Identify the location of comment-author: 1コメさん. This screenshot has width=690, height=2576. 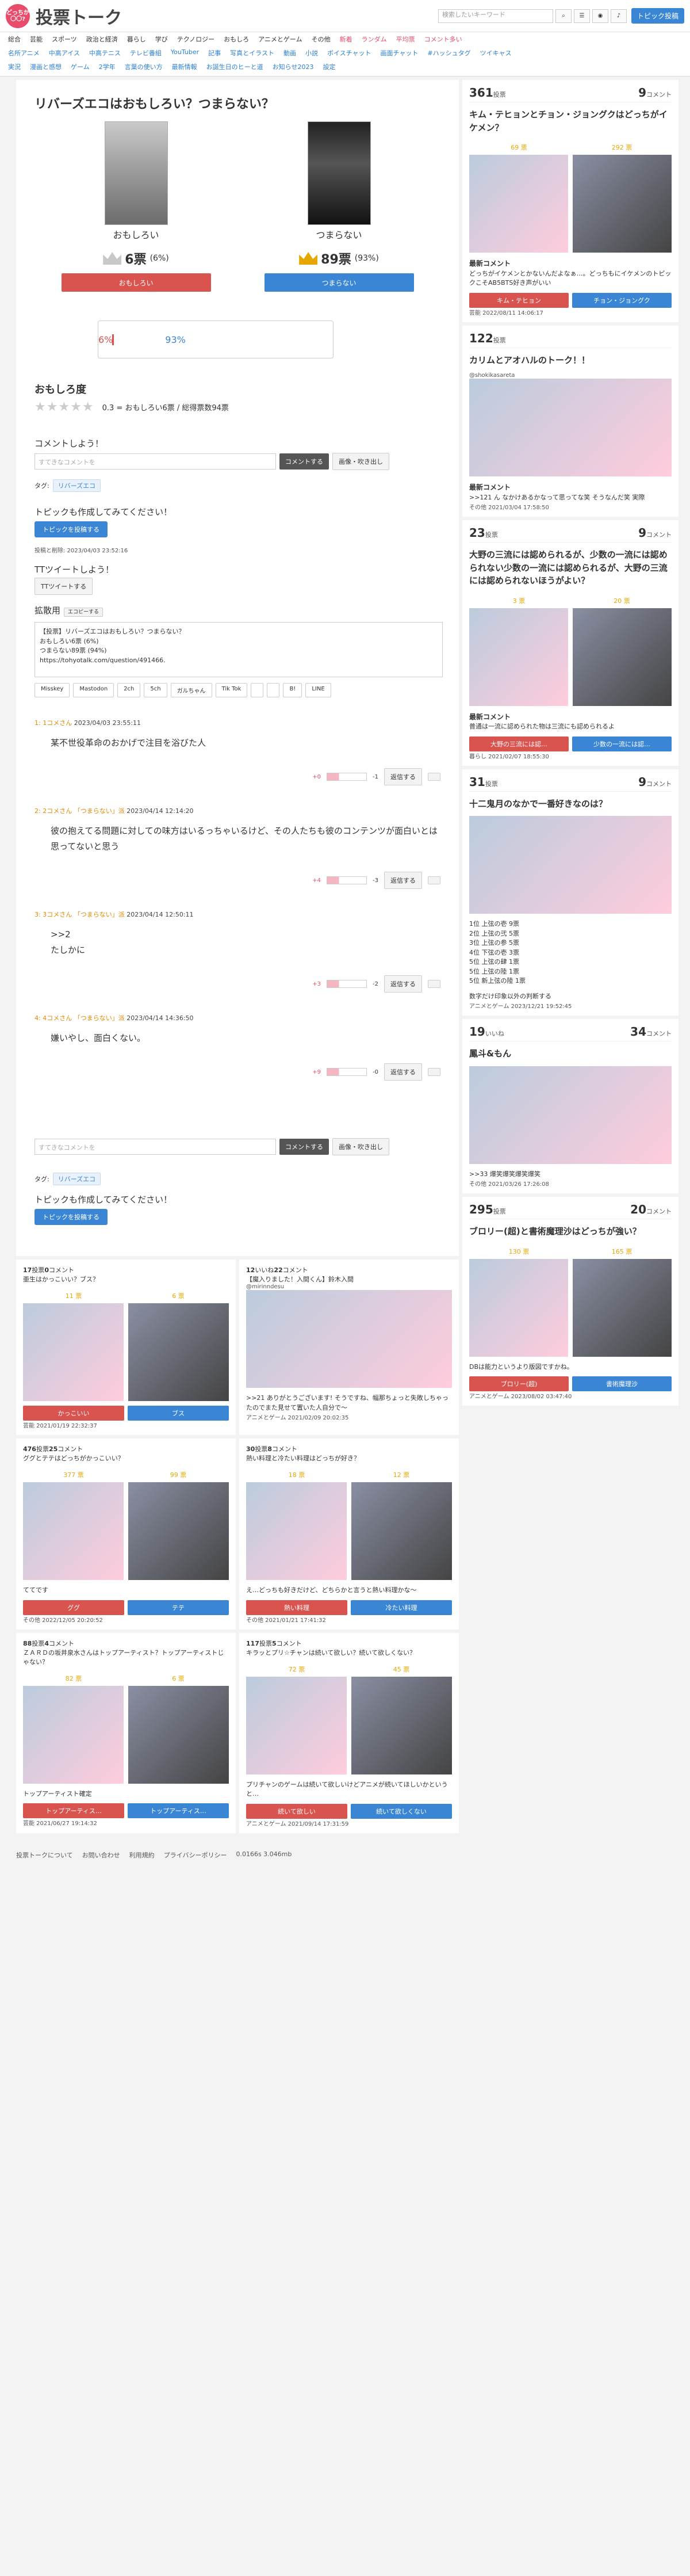
(57, 723).